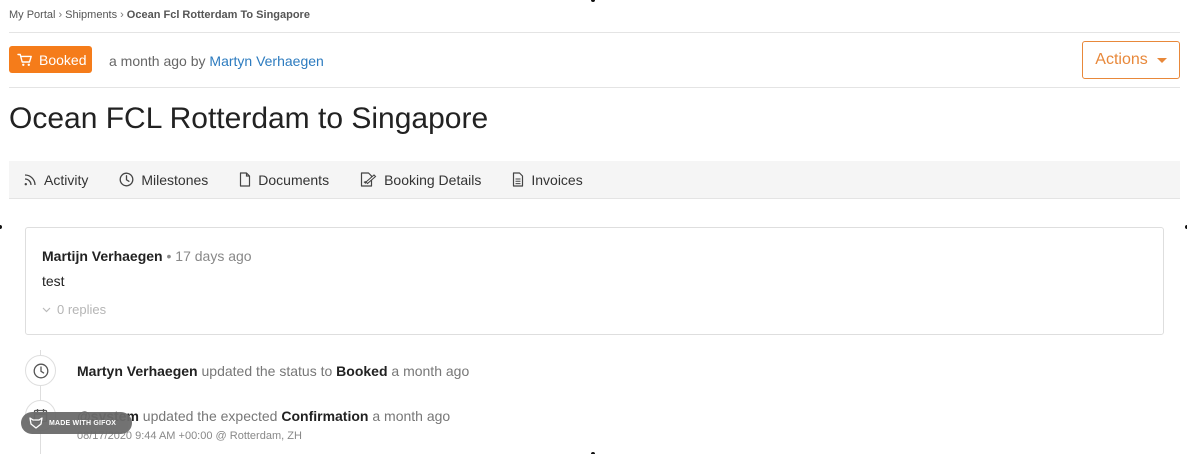 The image size is (1187, 454). I want to click on replies-toggle: 0 replies, so click(74, 309).